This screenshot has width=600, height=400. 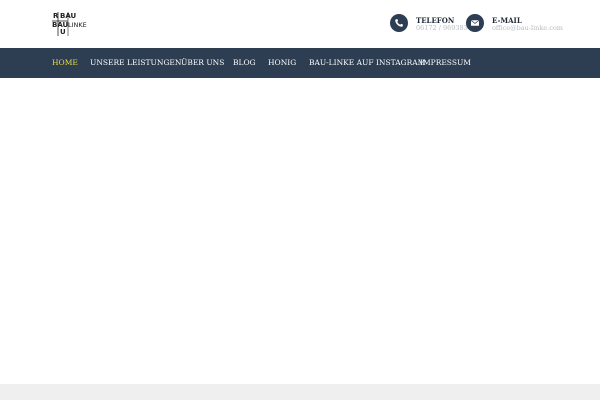 I want to click on email-address: office@bau-linke.com, so click(x=527, y=28).